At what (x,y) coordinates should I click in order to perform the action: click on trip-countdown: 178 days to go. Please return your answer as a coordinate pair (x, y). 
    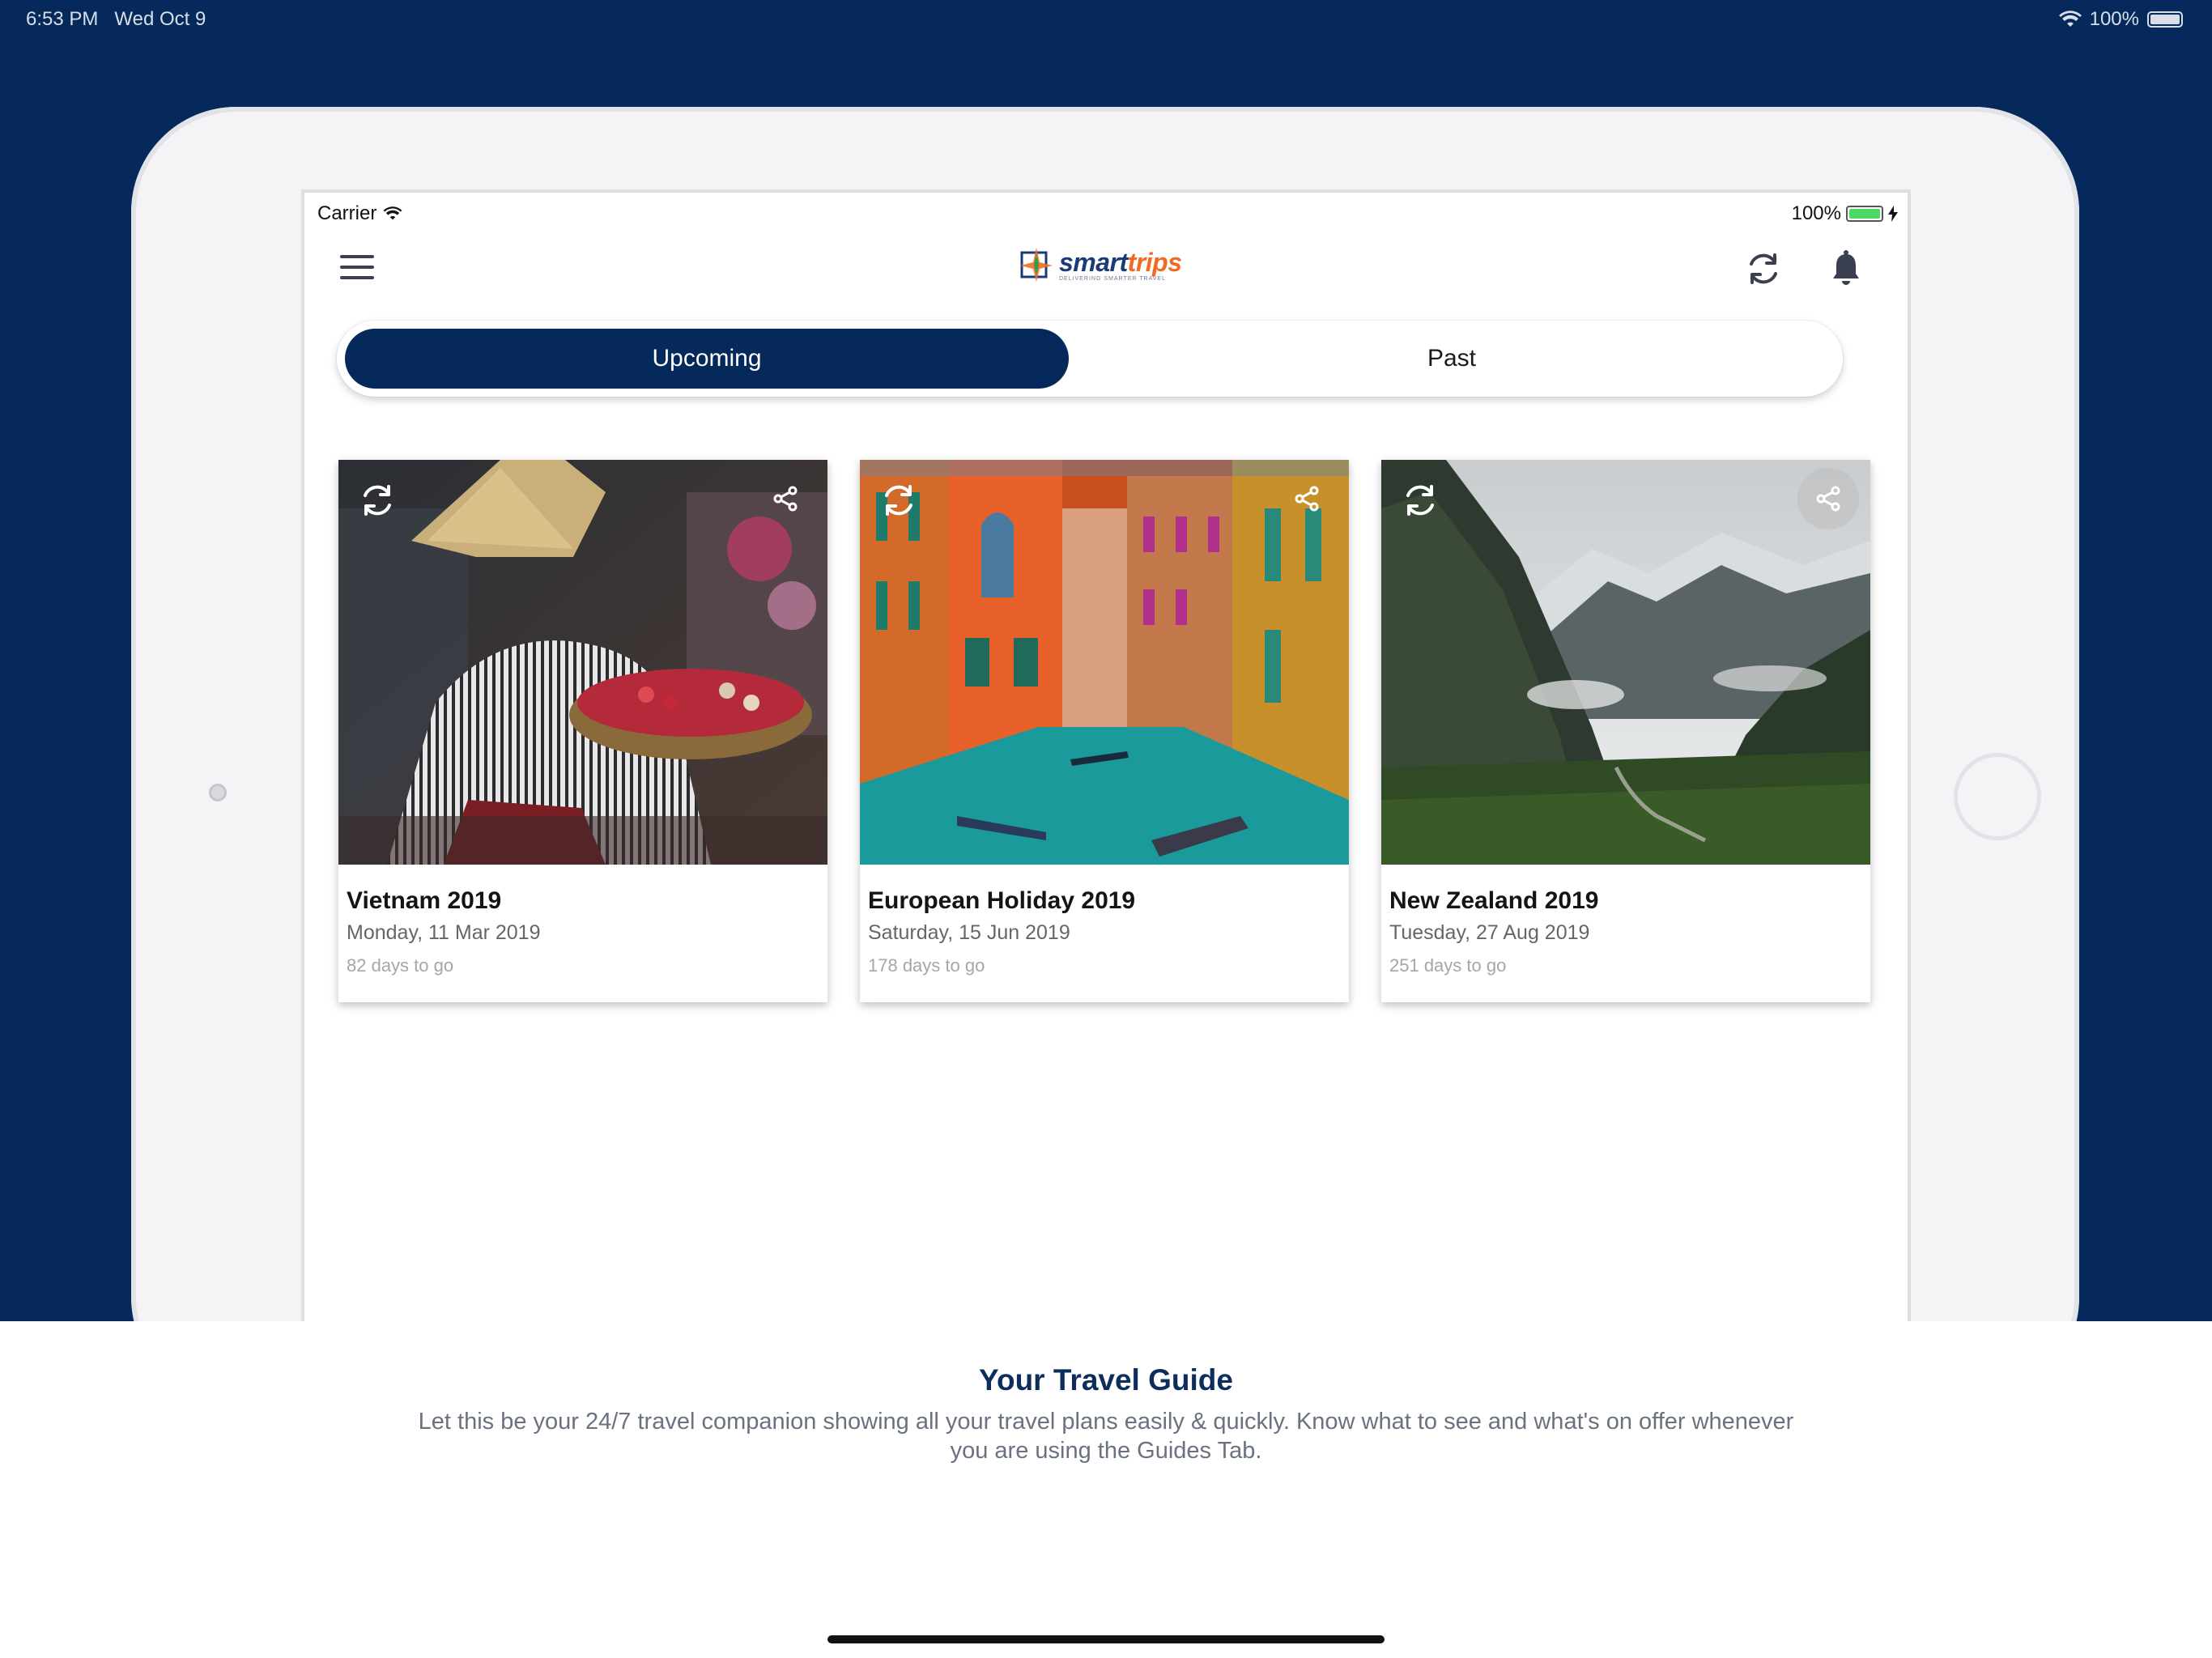
    Looking at the image, I should click on (927, 965).